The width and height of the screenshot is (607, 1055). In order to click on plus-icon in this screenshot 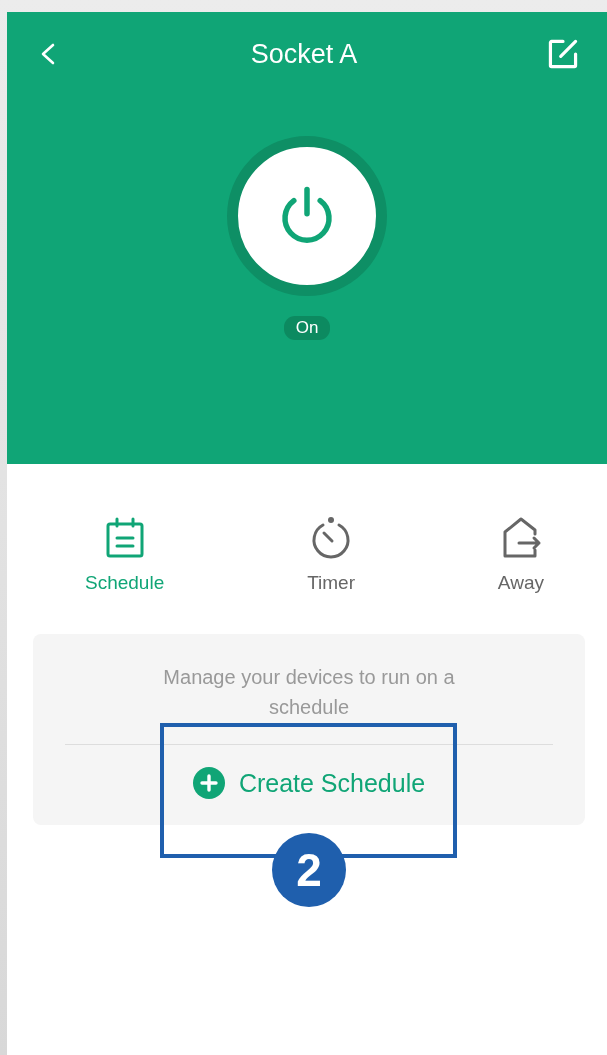, I will do `click(208, 783)`.